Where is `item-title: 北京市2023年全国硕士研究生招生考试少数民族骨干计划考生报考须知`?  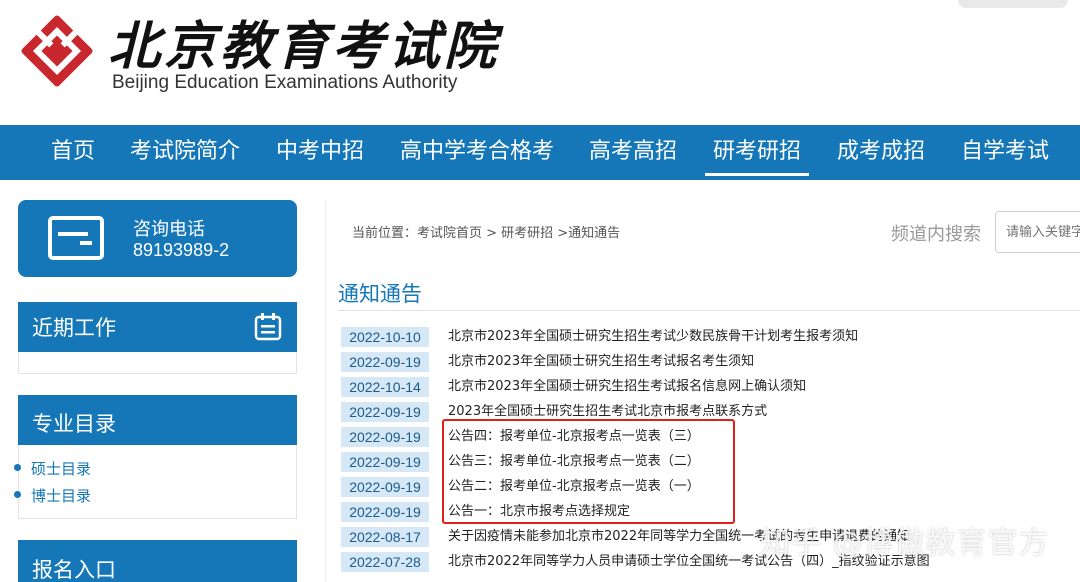
item-title: 北京市2023年全国硕士研究生招生考试少数民族骨干计划考生报考须知 is located at coordinates (653, 337).